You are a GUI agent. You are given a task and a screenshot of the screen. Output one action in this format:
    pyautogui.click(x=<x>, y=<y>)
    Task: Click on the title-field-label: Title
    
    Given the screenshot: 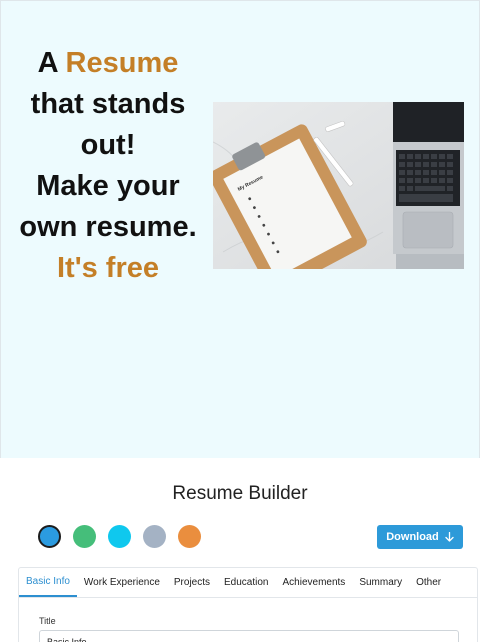 What is the action you would take?
    pyautogui.click(x=47, y=621)
    